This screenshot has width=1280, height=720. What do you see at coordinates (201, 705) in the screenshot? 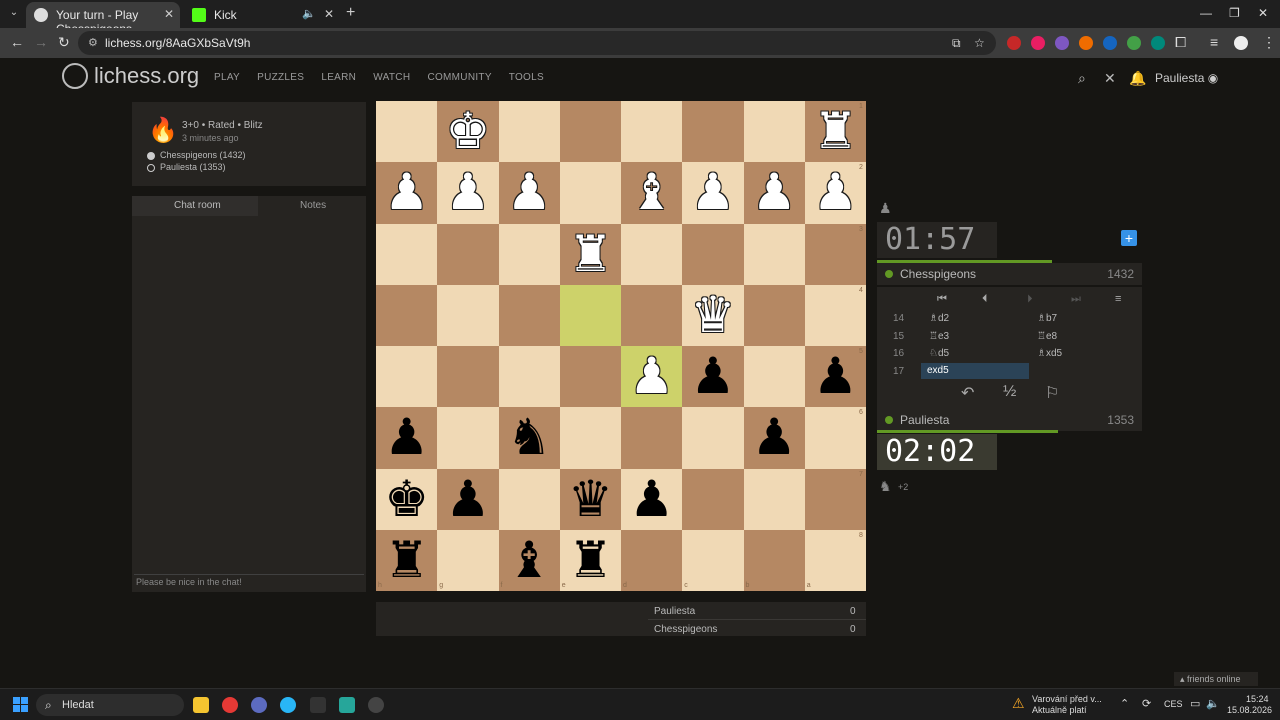
I see `file-explorer-icon` at bounding box center [201, 705].